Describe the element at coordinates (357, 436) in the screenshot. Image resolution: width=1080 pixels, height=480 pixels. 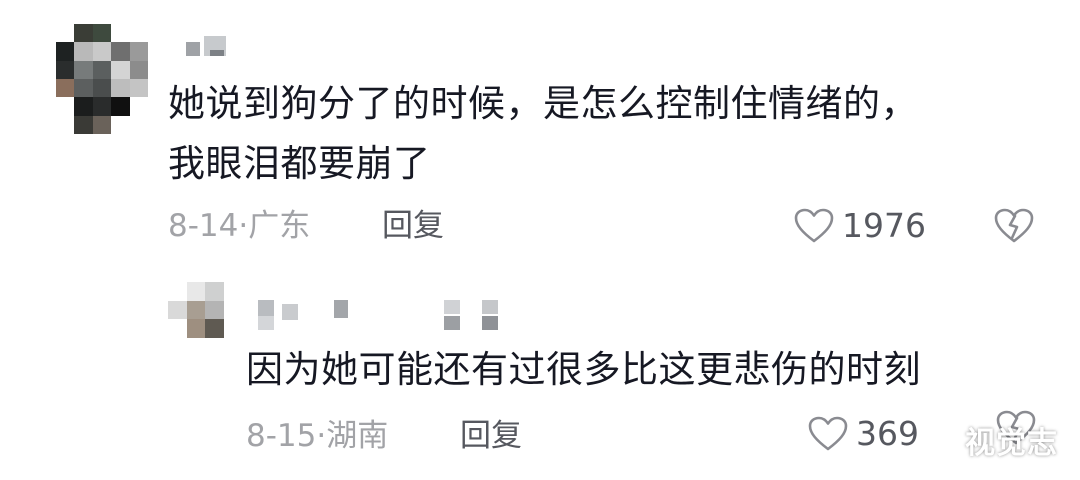
I see `reply-location: 湖南` at that location.